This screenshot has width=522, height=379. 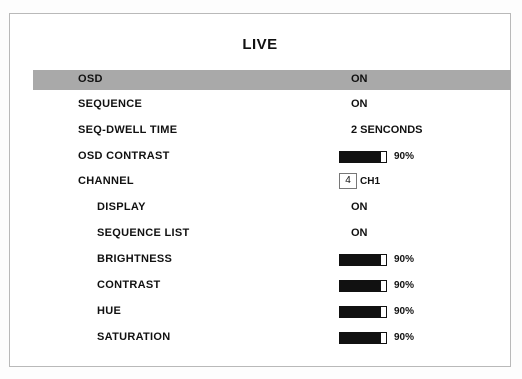 I want to click on menu-item-label: OSD, so click(x=90, y=79).